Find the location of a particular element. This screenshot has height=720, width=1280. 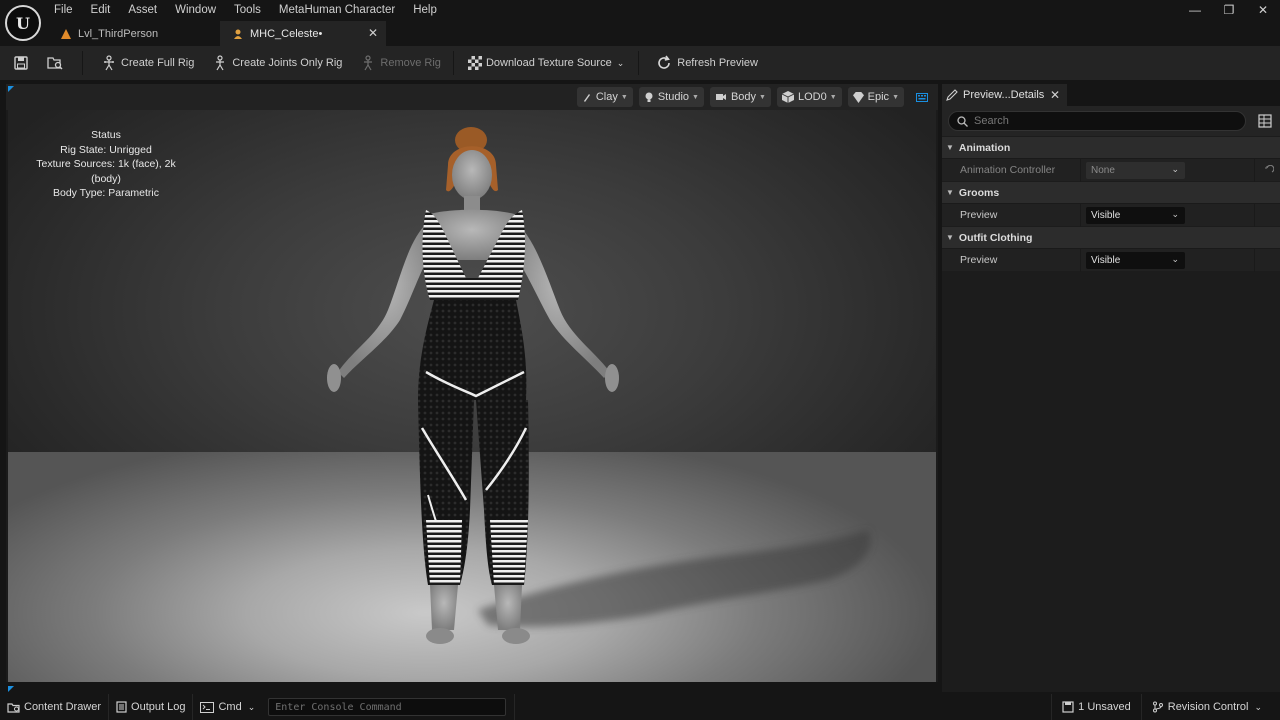

grooms-preview-combo: Visible ⌄ is located at coordinates (1135, 215).